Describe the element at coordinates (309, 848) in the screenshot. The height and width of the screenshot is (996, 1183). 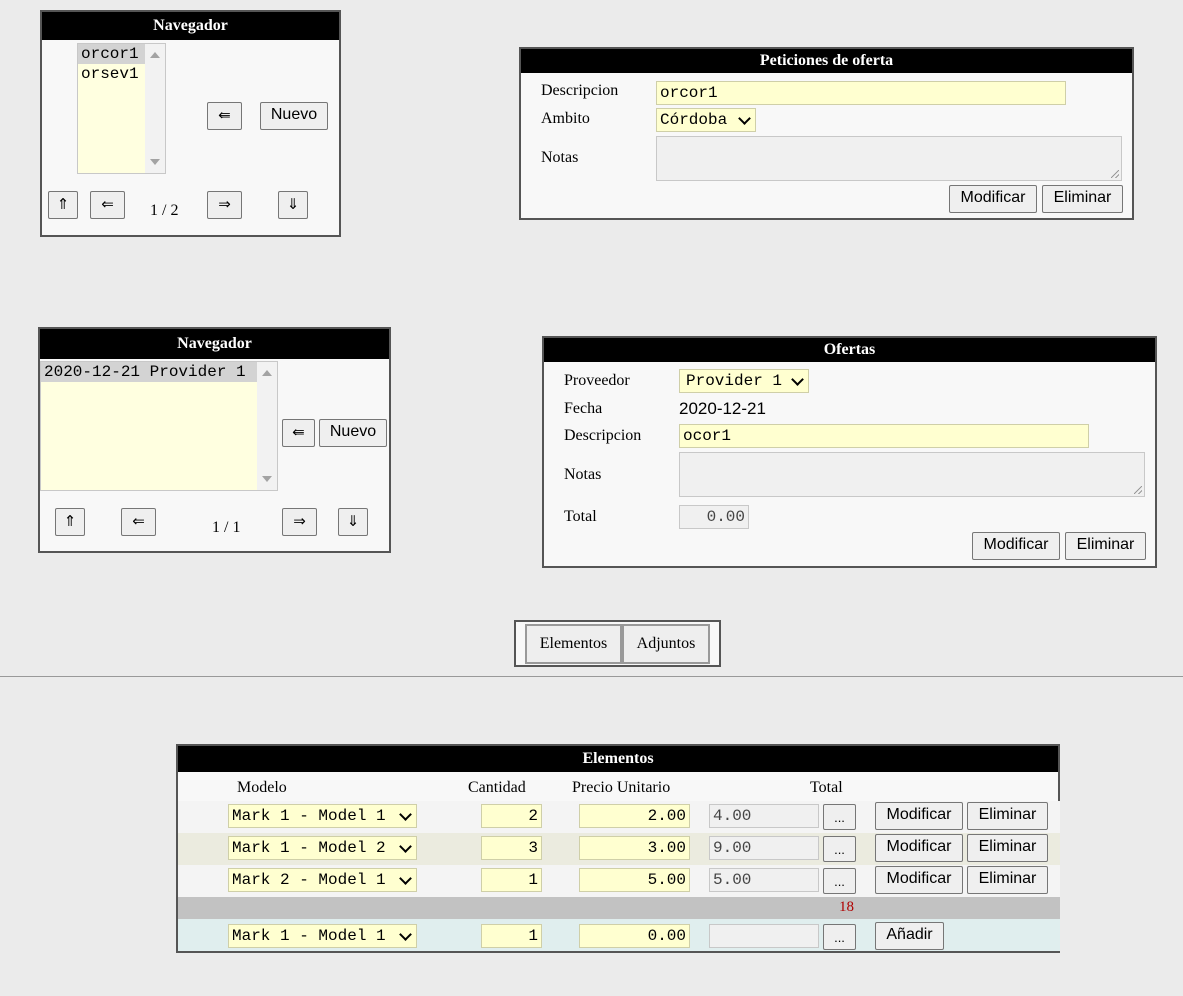
I see `modelo-value: Mark 1 - Model 2` at that location.